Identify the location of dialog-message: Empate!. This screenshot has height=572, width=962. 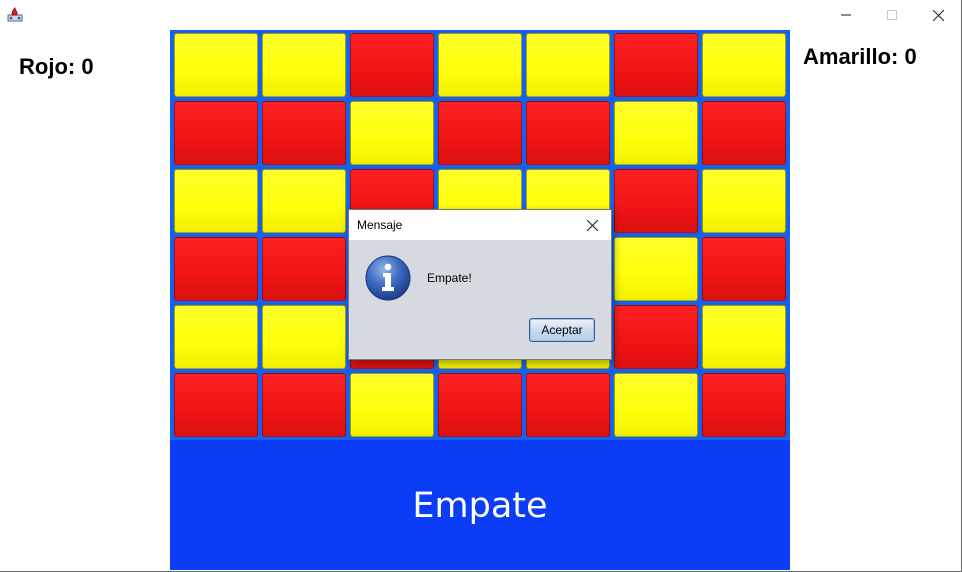
(449, 278).